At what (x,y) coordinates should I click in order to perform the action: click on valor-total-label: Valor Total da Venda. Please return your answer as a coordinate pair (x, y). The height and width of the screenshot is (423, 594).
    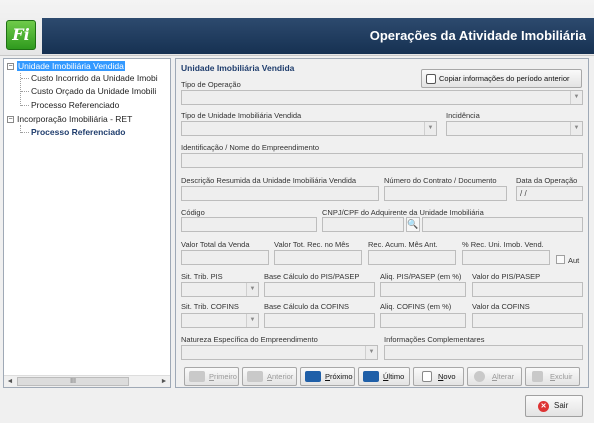
    Looking at the image, I should click on (215, 244).